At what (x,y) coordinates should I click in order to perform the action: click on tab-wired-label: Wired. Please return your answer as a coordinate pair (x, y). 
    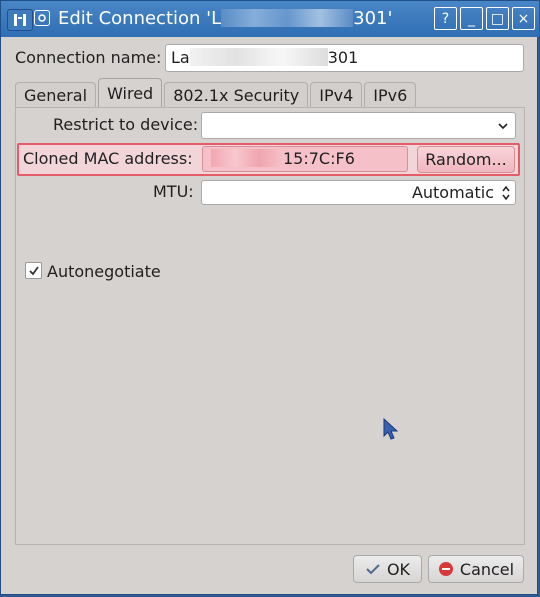
    Looking at the image, I should click on (130, 93).